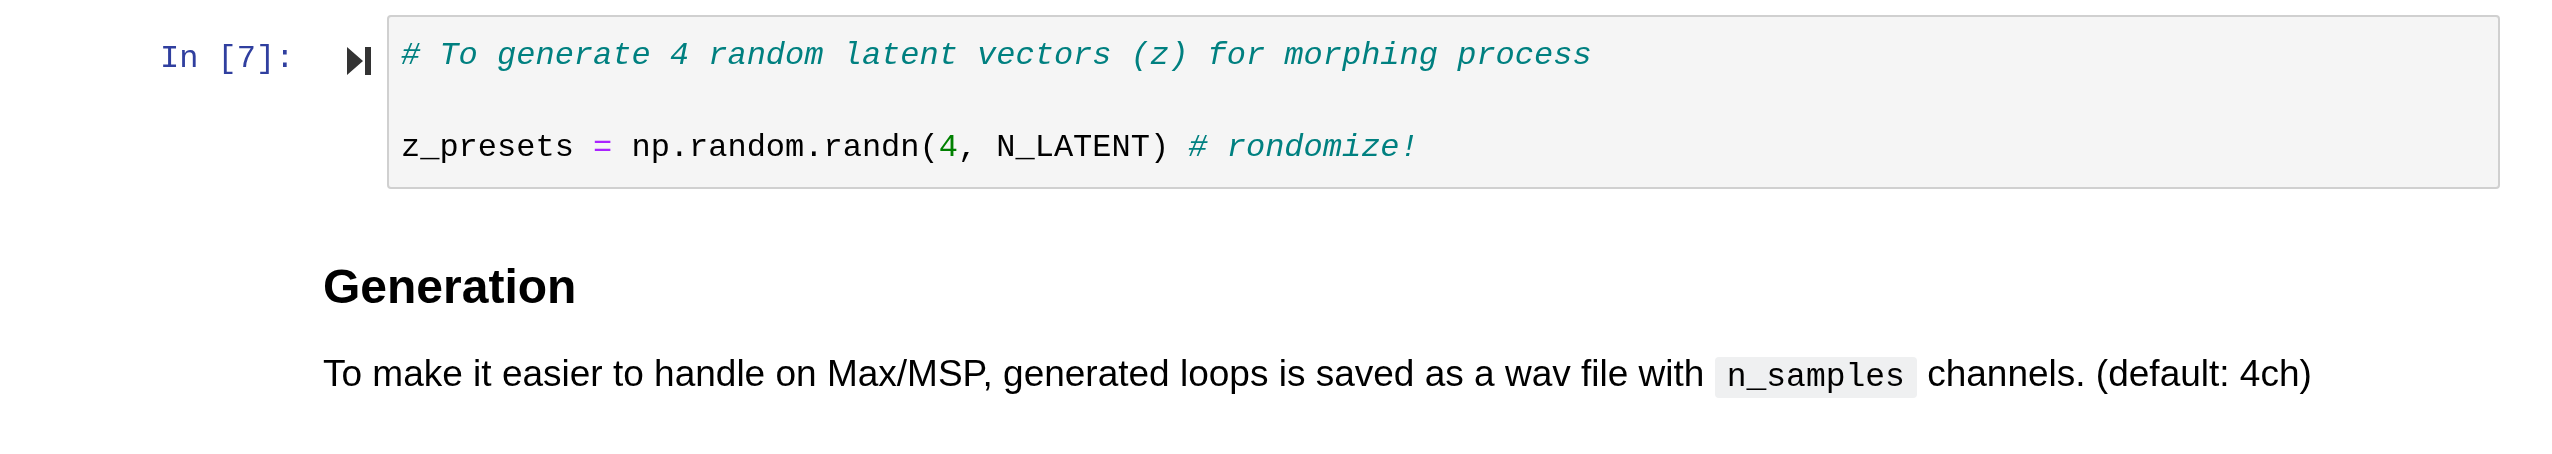 The width and height of the screenshot is (2552, 454). Describe the element at coordinates (1318, 376) in the screenshot. I see `paragraph: To make it easier to handle on Max/MSP, generated loops is saved as a wav file with n_samples channels. (default: 4ch)` at that location.